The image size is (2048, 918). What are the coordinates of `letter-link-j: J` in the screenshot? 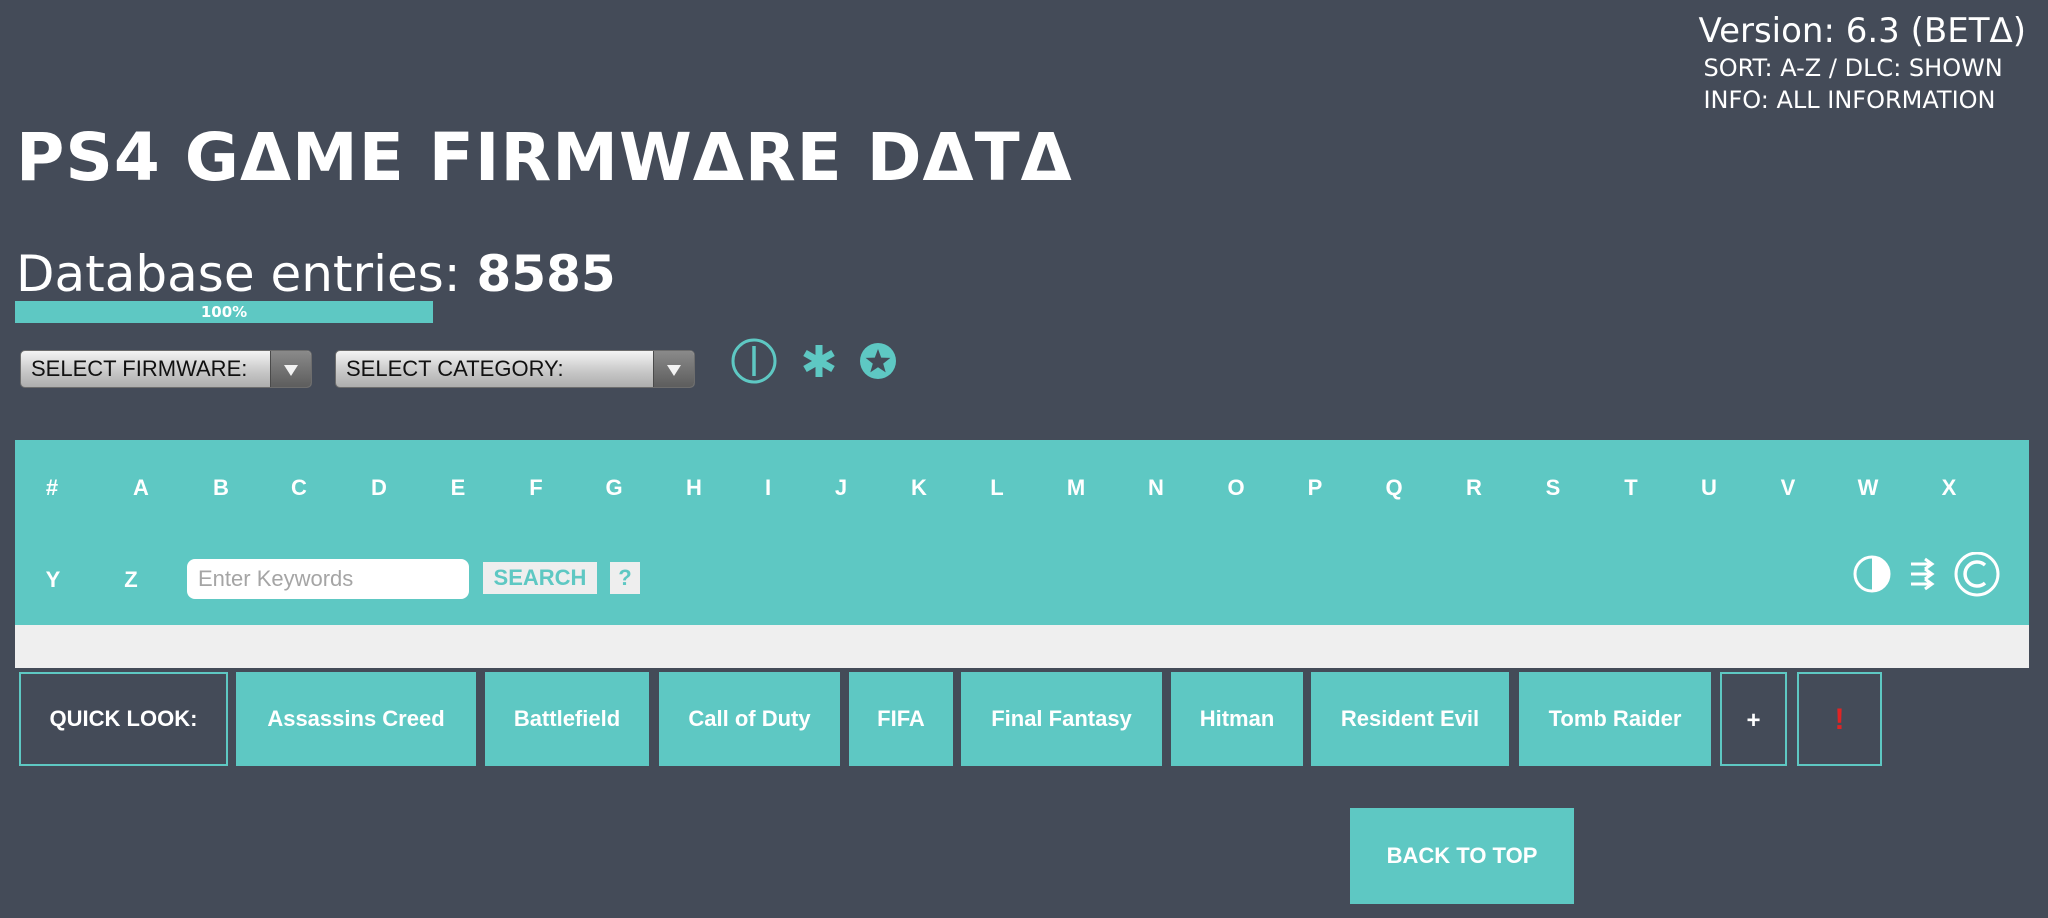 It's located at (841, 488).